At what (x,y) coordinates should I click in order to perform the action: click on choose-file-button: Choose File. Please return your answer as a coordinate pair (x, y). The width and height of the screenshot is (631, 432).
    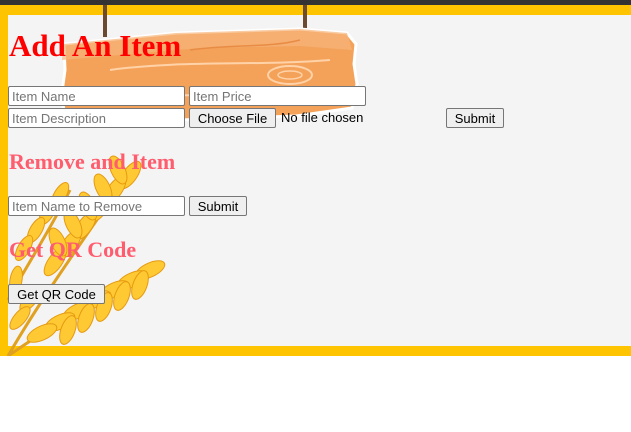
    Looking at the image, I should click on (232, 118).